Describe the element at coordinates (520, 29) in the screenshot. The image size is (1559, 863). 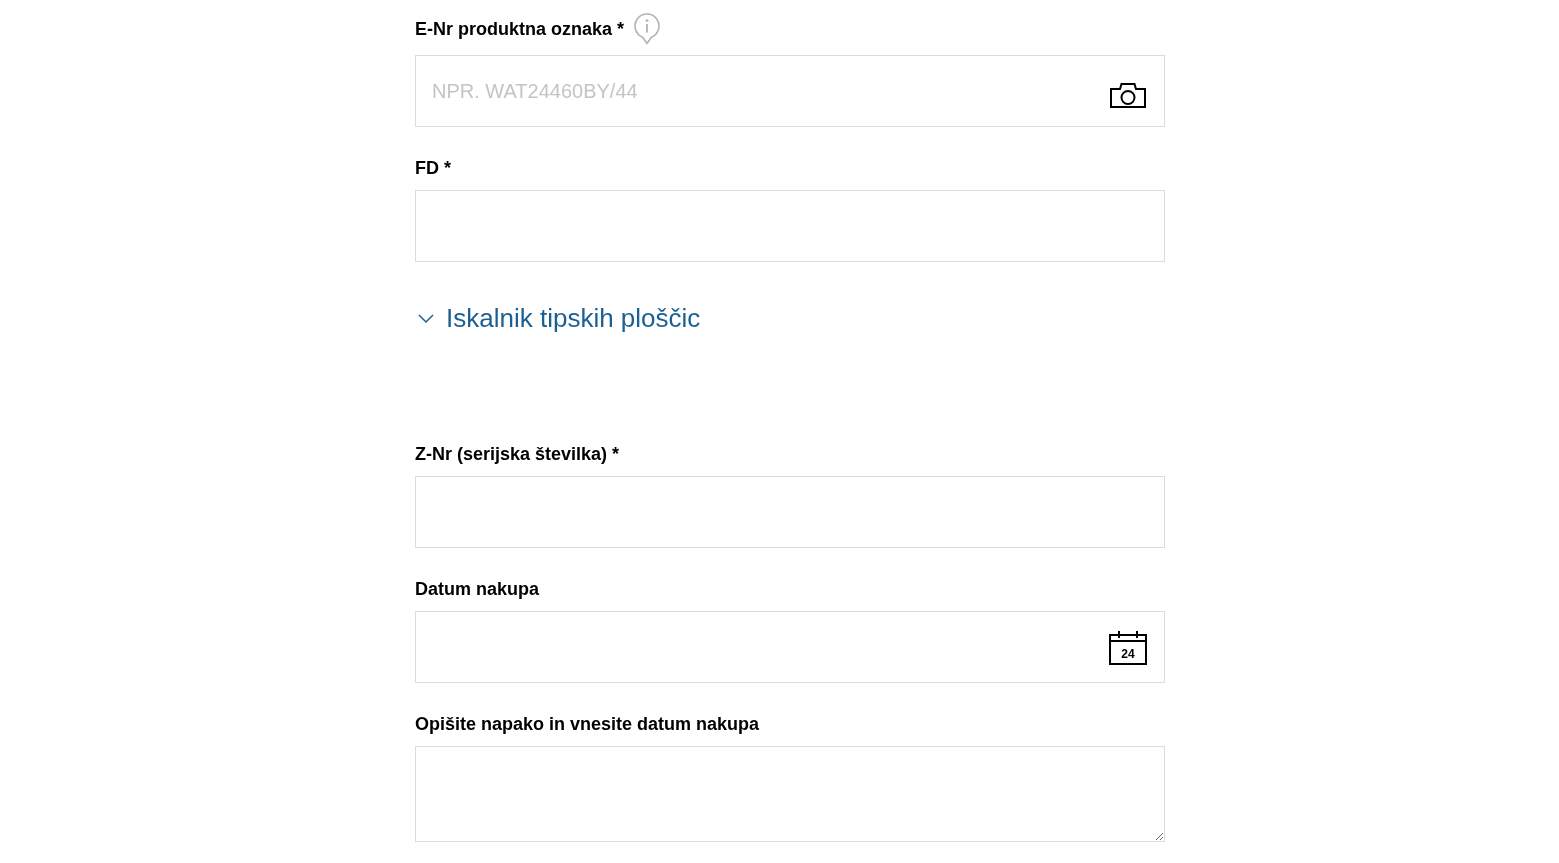
I see `field-label: E-Nr produktna oznaka *` at that location.